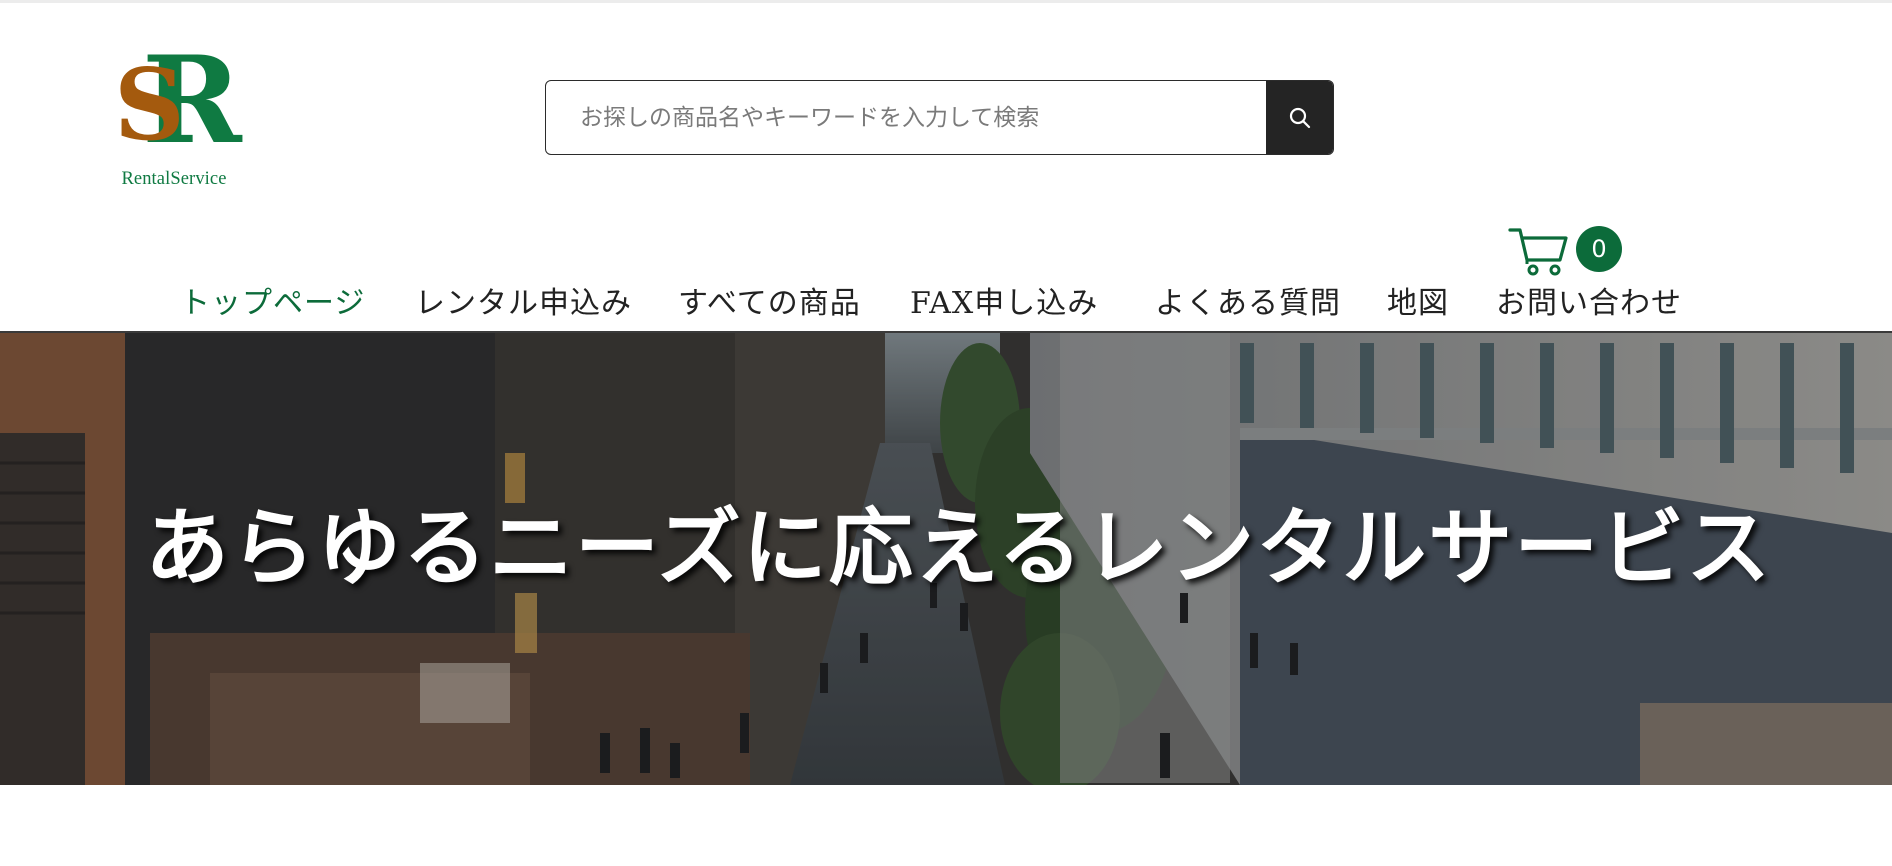 This screenshot has height=866, width=1892. What do you see at coordinates (906, 117) in the screenshot?
I see `search-input` at bounding box center [906, 117].